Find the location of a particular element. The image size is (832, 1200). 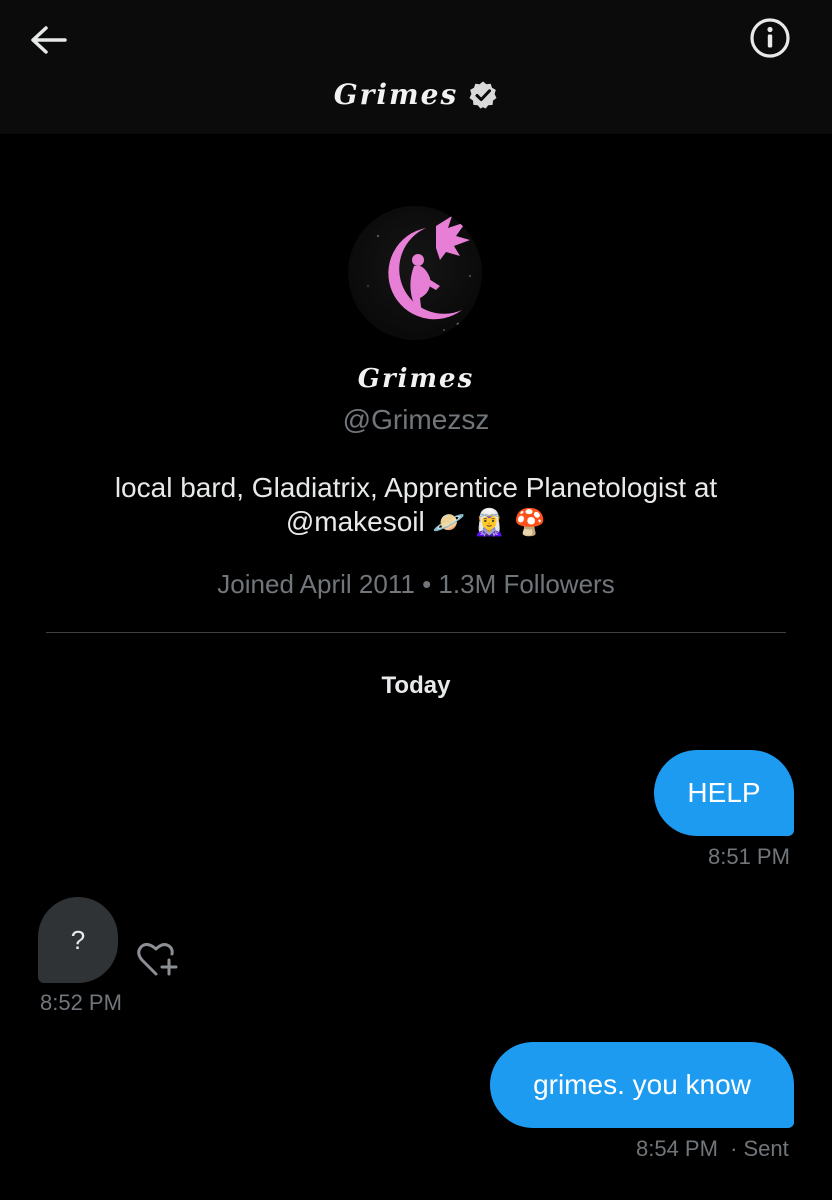

message-bubble-outgoing: HELP is located at coordinates (724, 793).